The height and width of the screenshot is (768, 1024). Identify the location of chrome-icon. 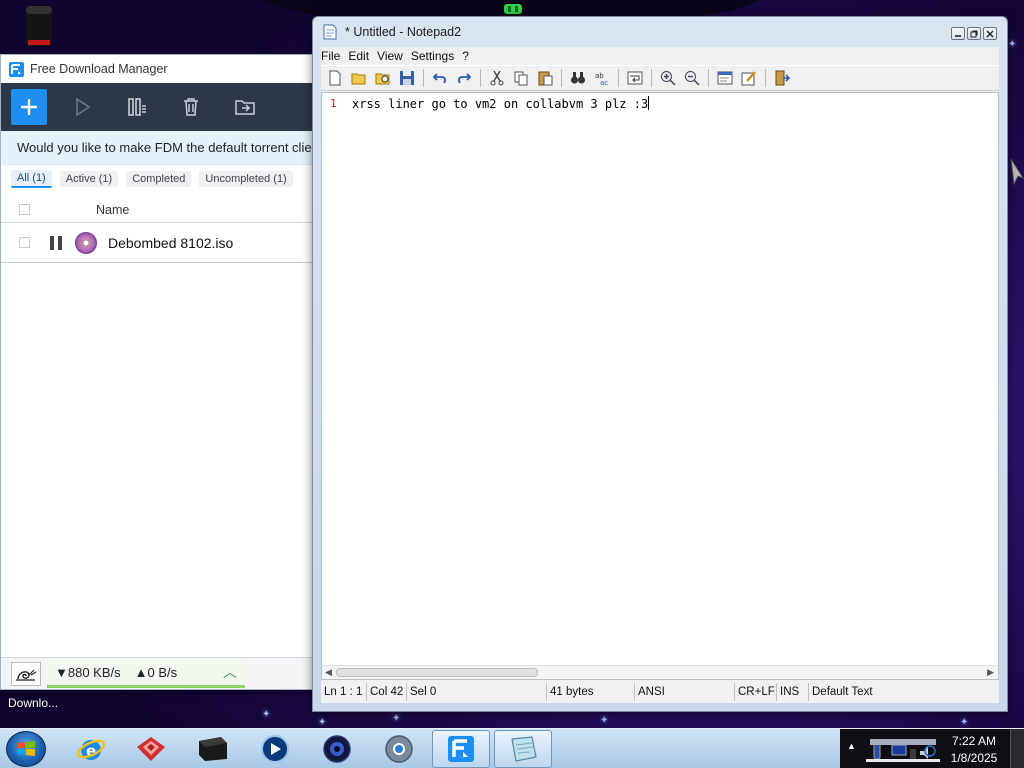
(399, 749).